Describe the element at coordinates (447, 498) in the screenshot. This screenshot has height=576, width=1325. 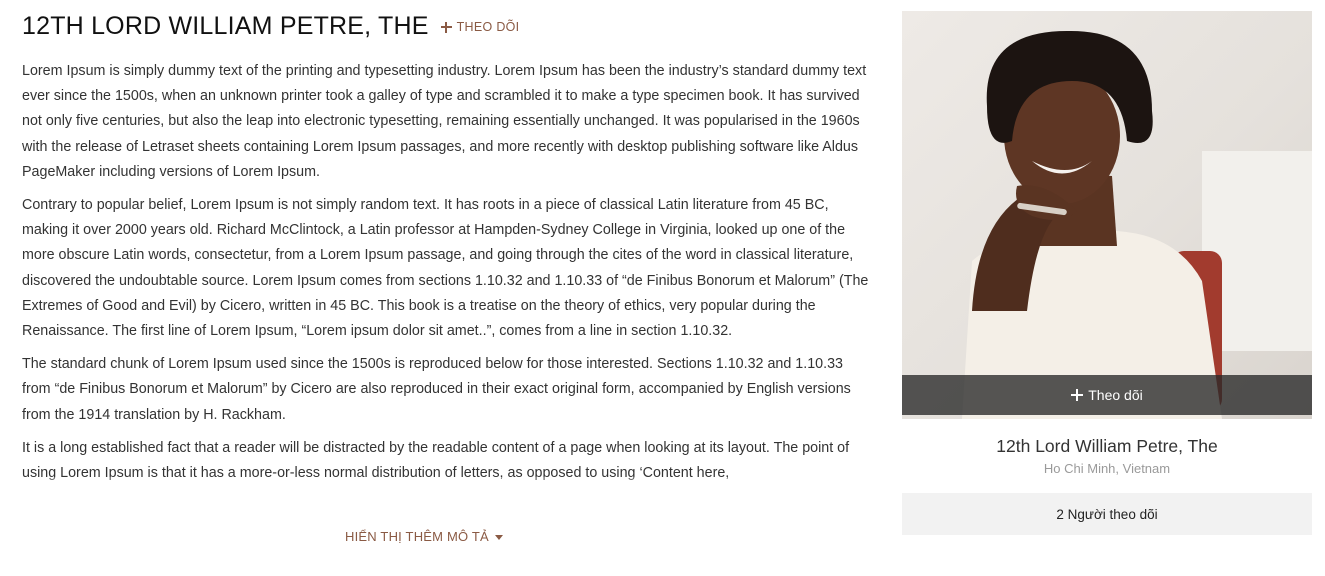
I see `description-fade` at that location.